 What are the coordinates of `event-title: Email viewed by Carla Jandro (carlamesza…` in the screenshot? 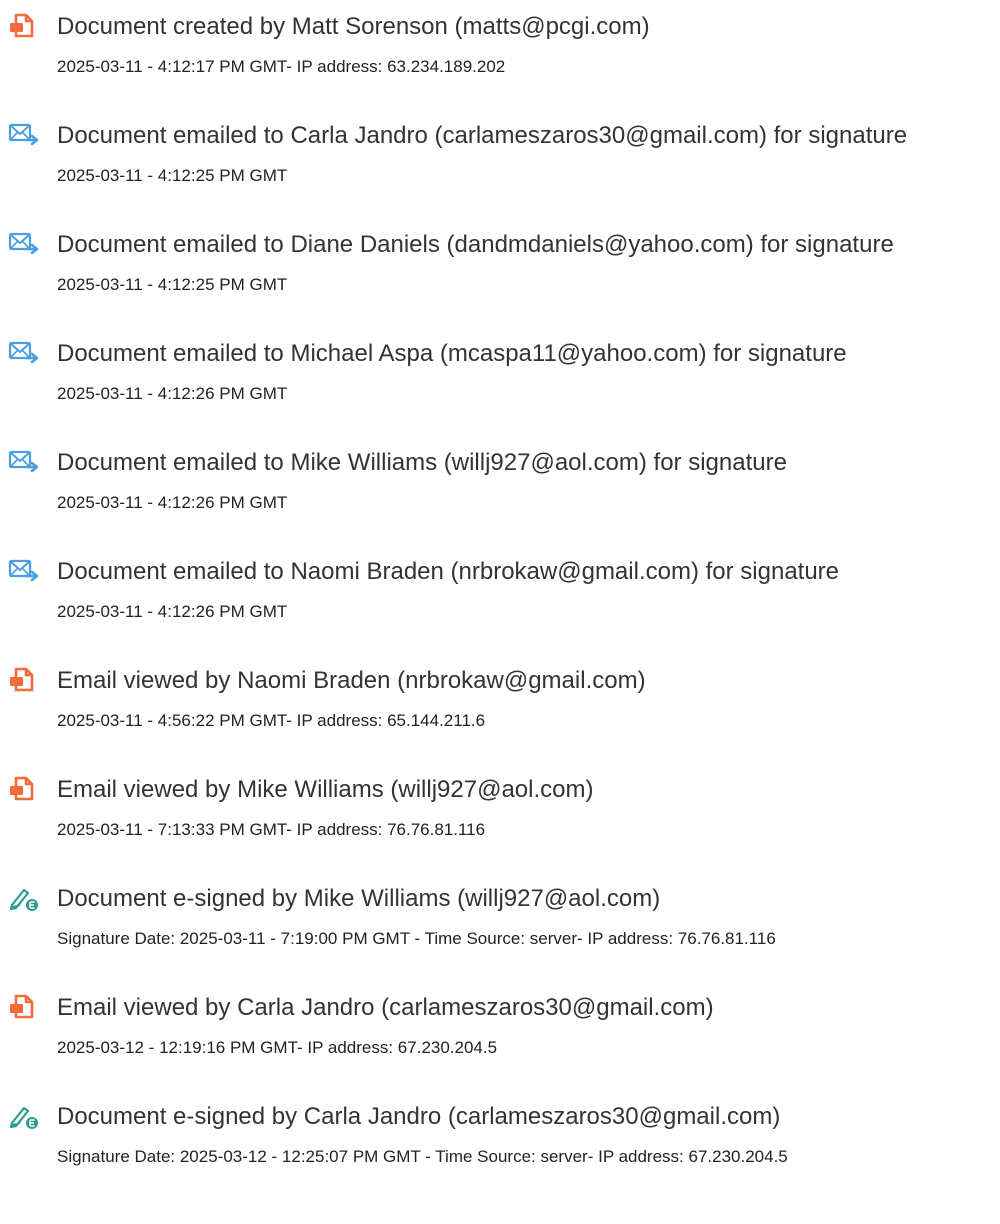 It's located at (385, 1007).